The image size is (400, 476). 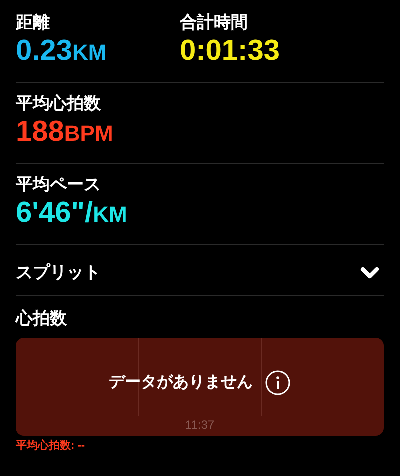 What do you see at coordinates (61, 51) in the screenshot?
I see `metric-value: 0.23KM` at bounding box center [61, 51].